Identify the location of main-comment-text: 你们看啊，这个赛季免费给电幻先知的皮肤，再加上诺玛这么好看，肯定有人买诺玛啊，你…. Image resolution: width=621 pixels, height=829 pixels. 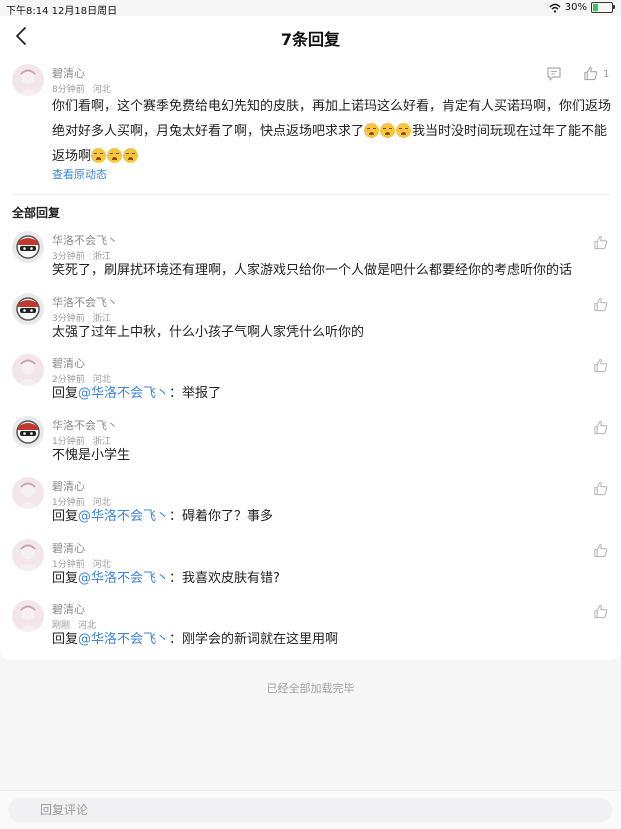
(332, 131).